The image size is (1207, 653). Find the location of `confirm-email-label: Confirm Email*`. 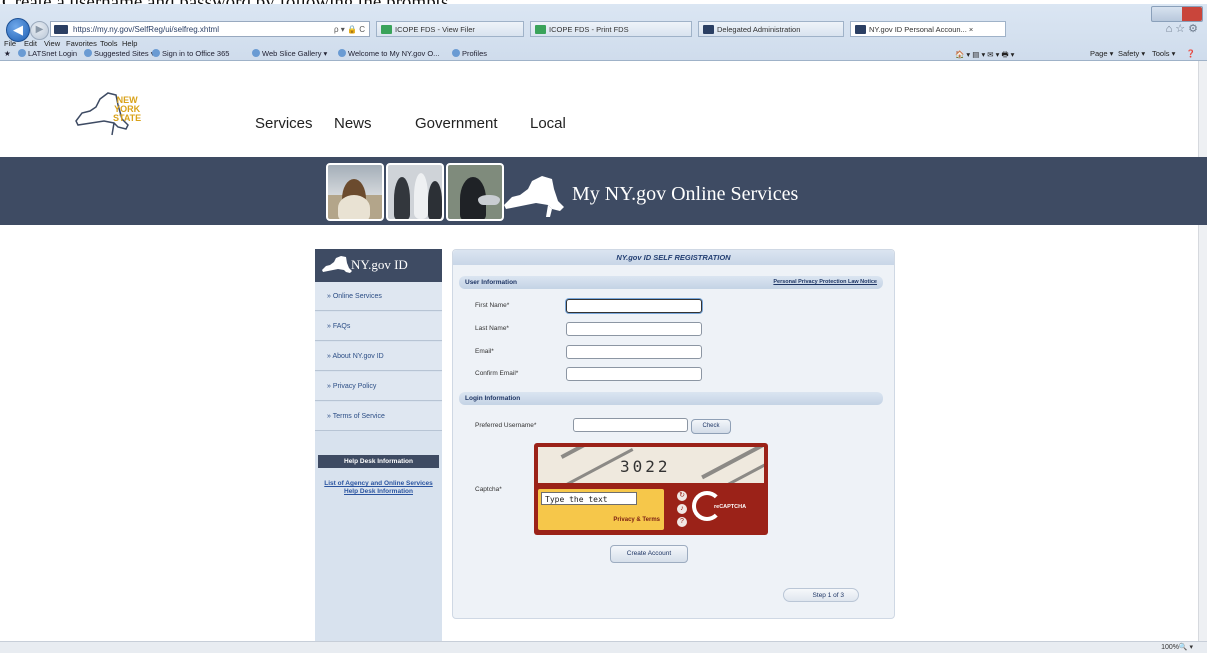

confirm-email-label: Confirm Email* is located at coordinates (497, 373).